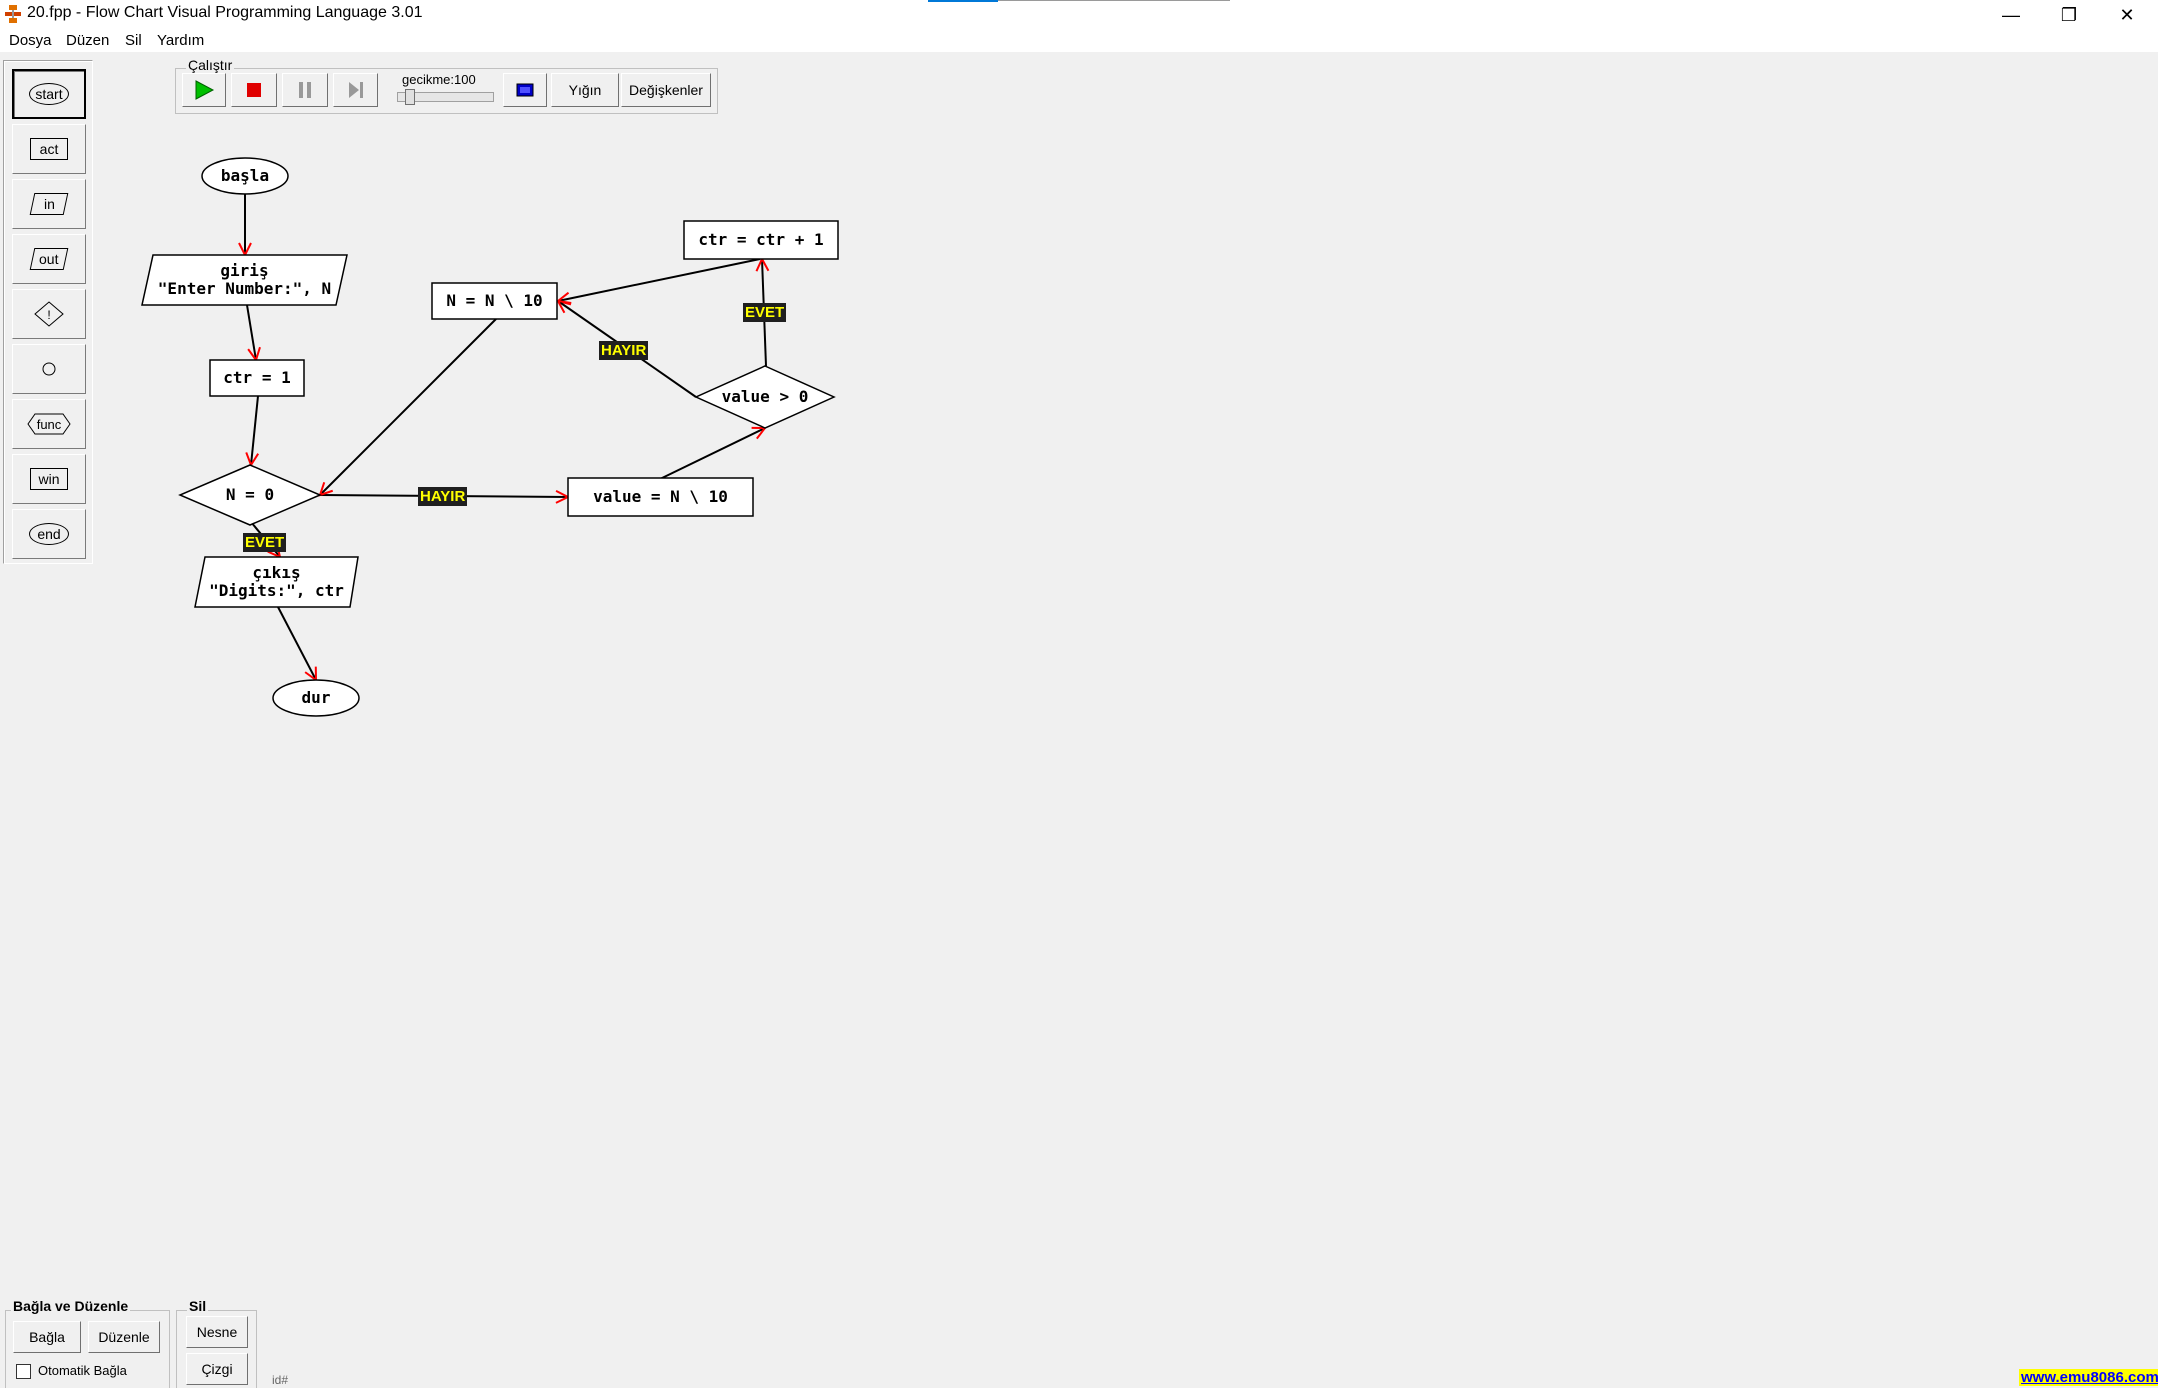 The image size is (2158, 1388). What do you see at coordinates (23, 1371) in the screenshot?
I see `auto-connect-checkbox` at bounding box center [23, 1371].